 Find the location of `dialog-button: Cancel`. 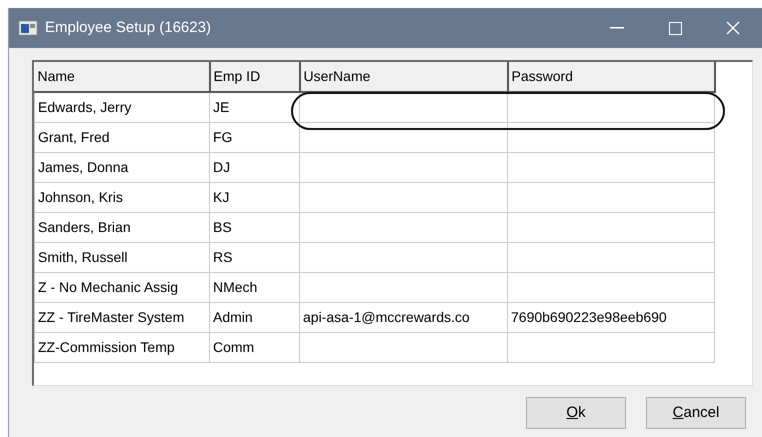

dialog-button: Cancel is located at coordinates (696, 413).